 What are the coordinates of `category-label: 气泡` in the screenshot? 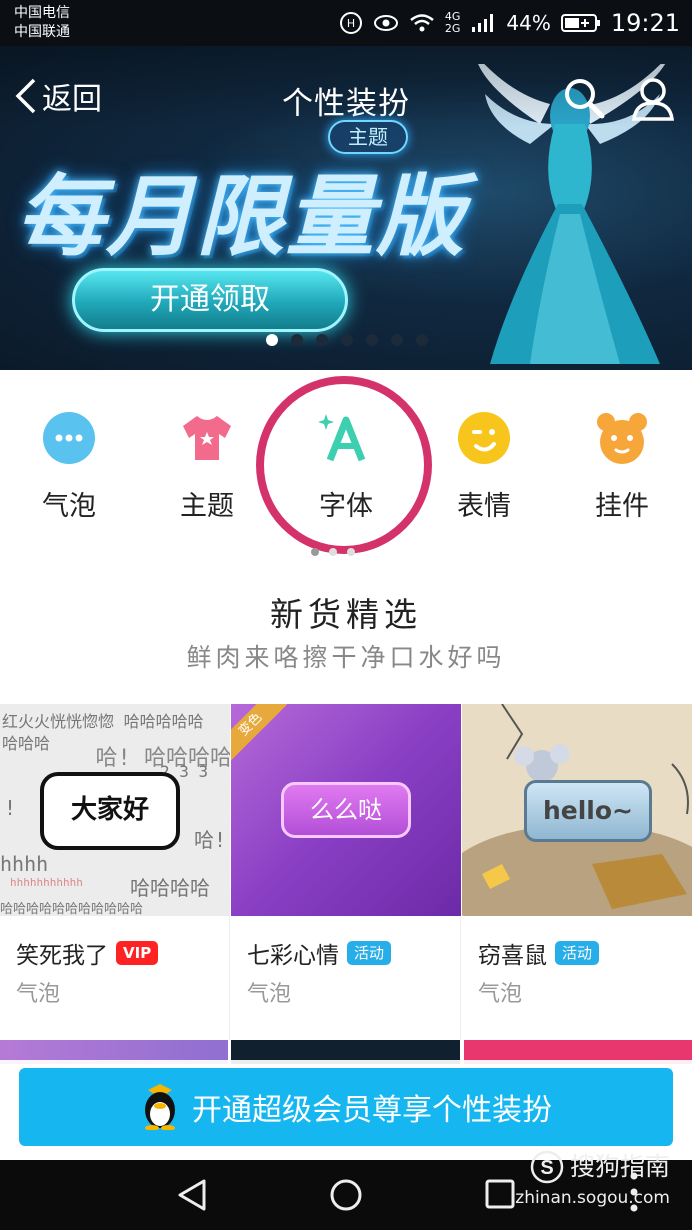 It's located at (69, 506).